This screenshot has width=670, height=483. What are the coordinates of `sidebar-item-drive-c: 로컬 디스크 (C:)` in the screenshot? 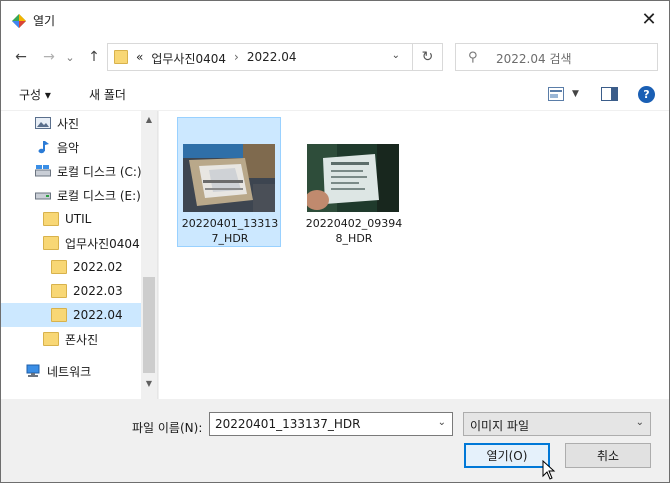 It's located at (71, 171).